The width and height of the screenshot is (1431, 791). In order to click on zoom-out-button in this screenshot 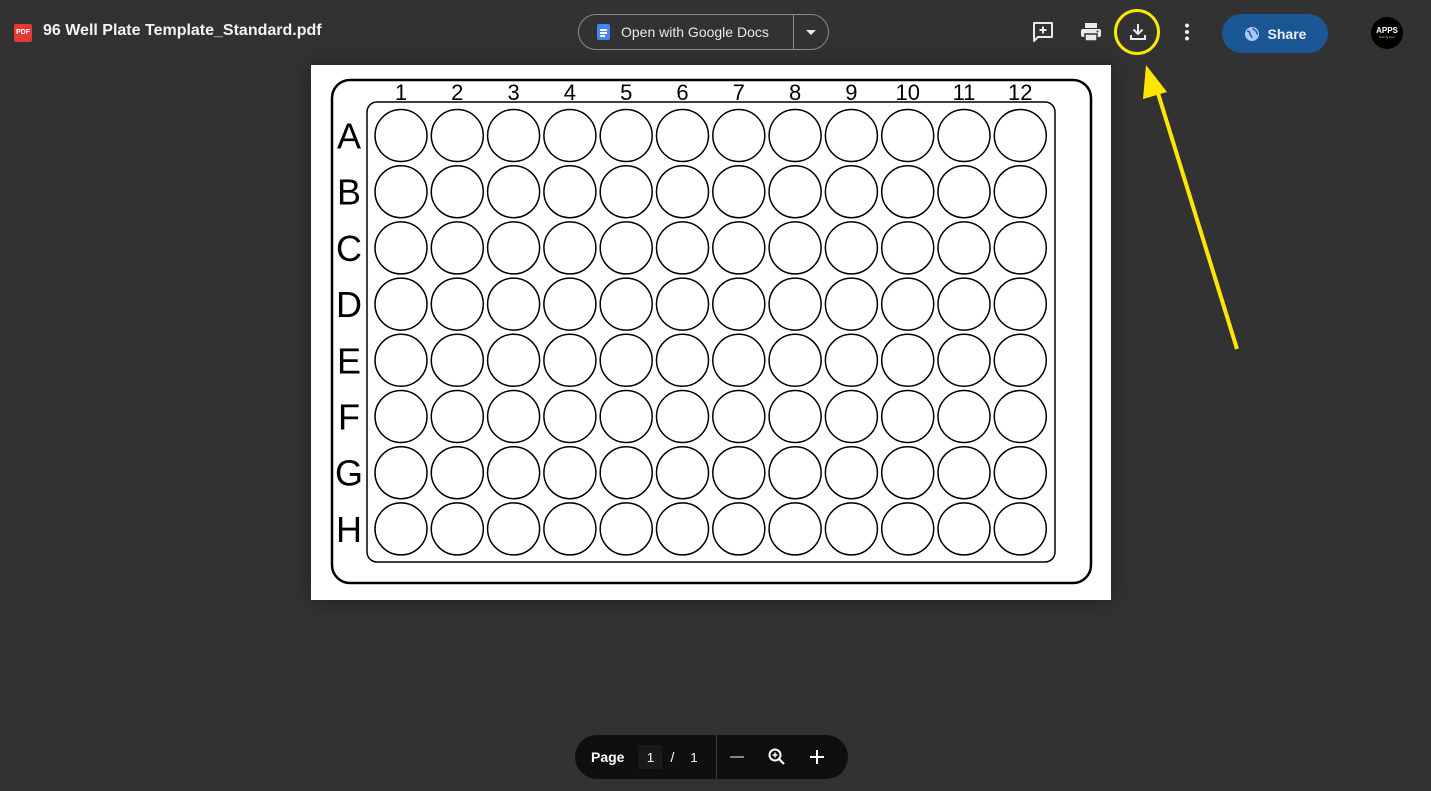, I will do `click(737, 757)`.